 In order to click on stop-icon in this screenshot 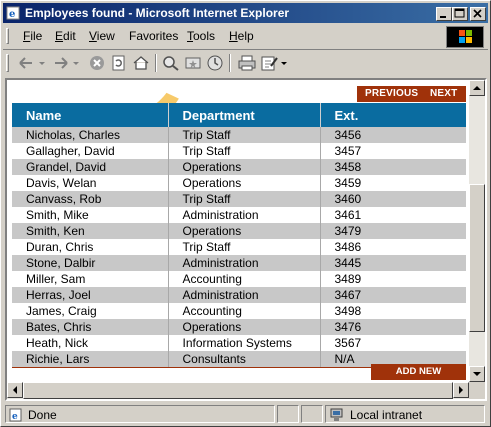, I will do `click(97, 63)`.